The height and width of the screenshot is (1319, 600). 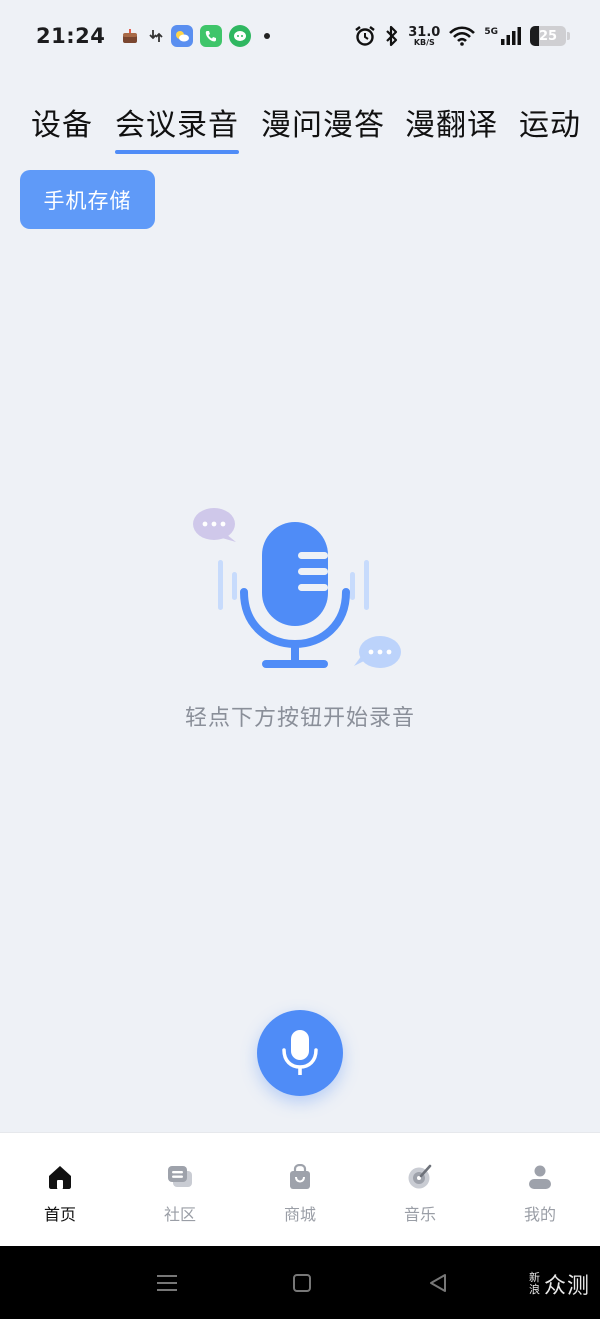 I want to click on cellular-signal-icon, so click(x=511, y=36).